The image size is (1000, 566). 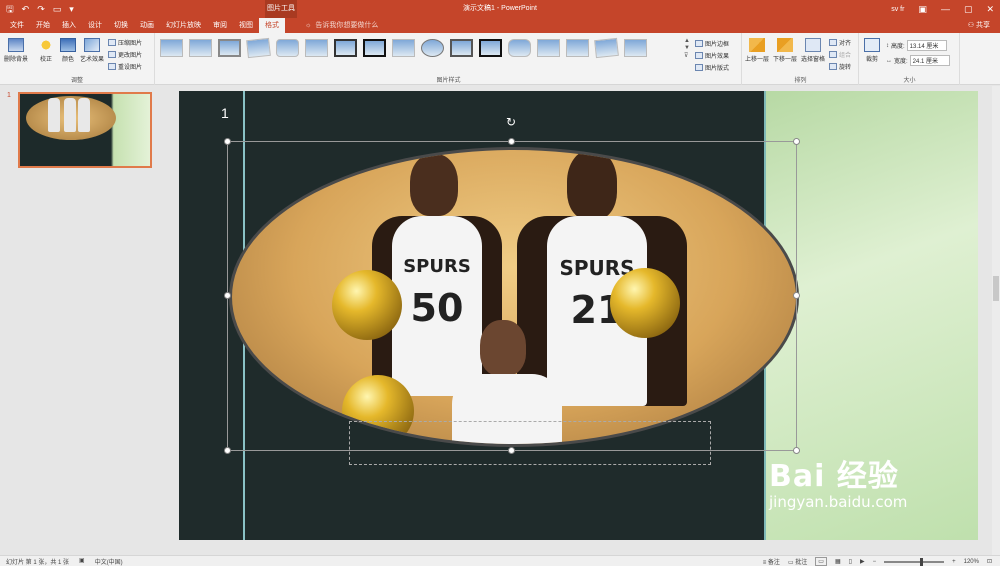 I want to click on rotate-button: 旋转, so click(x=840, y=66).